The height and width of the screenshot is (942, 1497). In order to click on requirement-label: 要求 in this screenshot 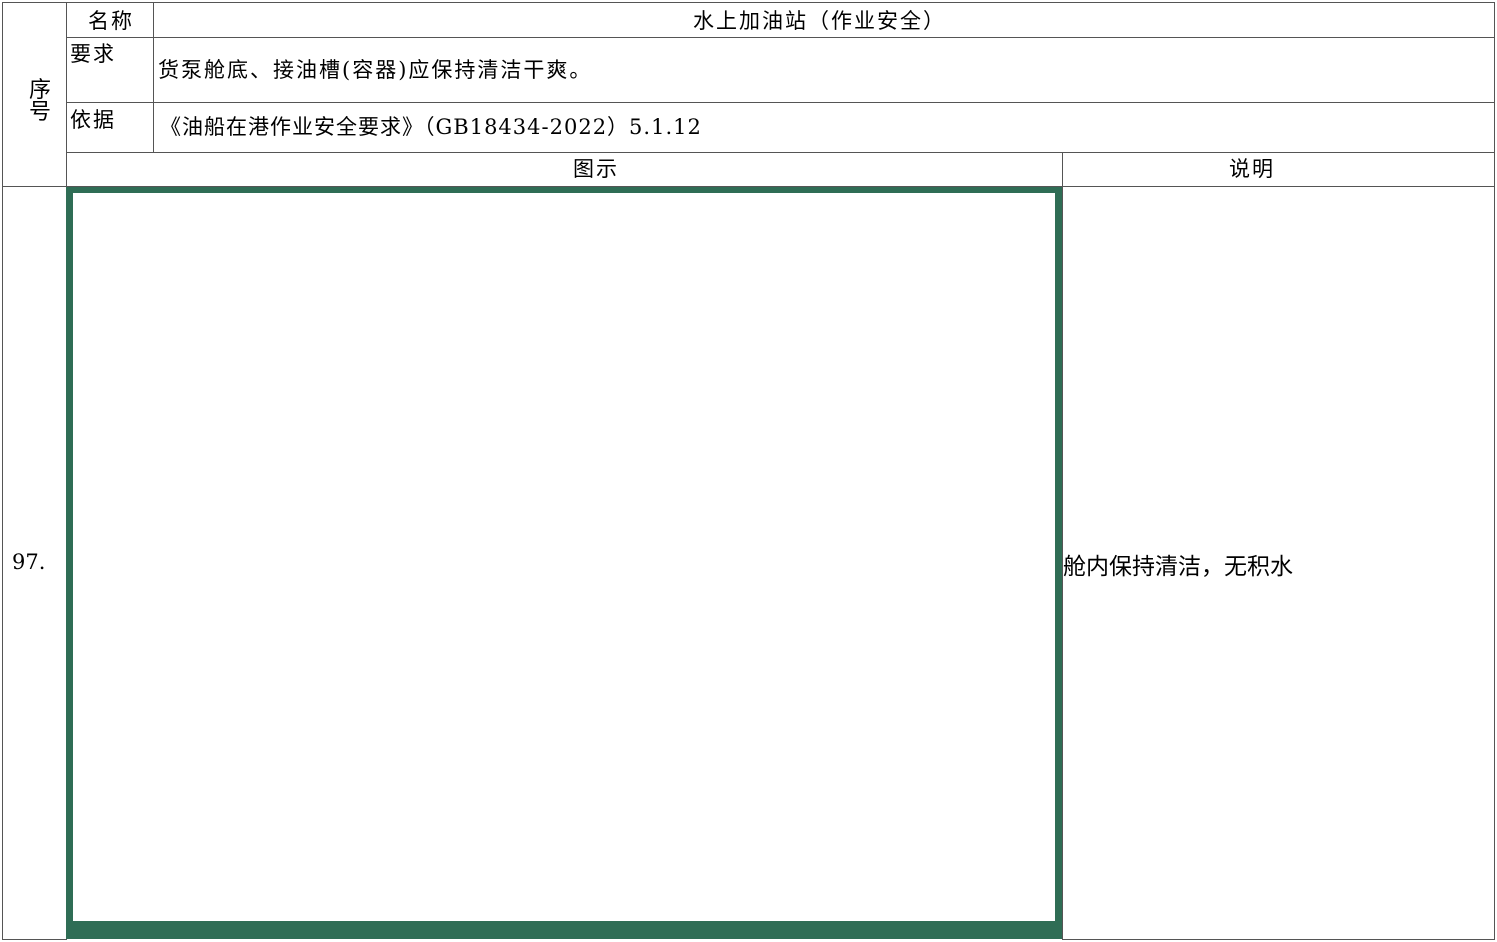, I will do `click(93, 54)`.